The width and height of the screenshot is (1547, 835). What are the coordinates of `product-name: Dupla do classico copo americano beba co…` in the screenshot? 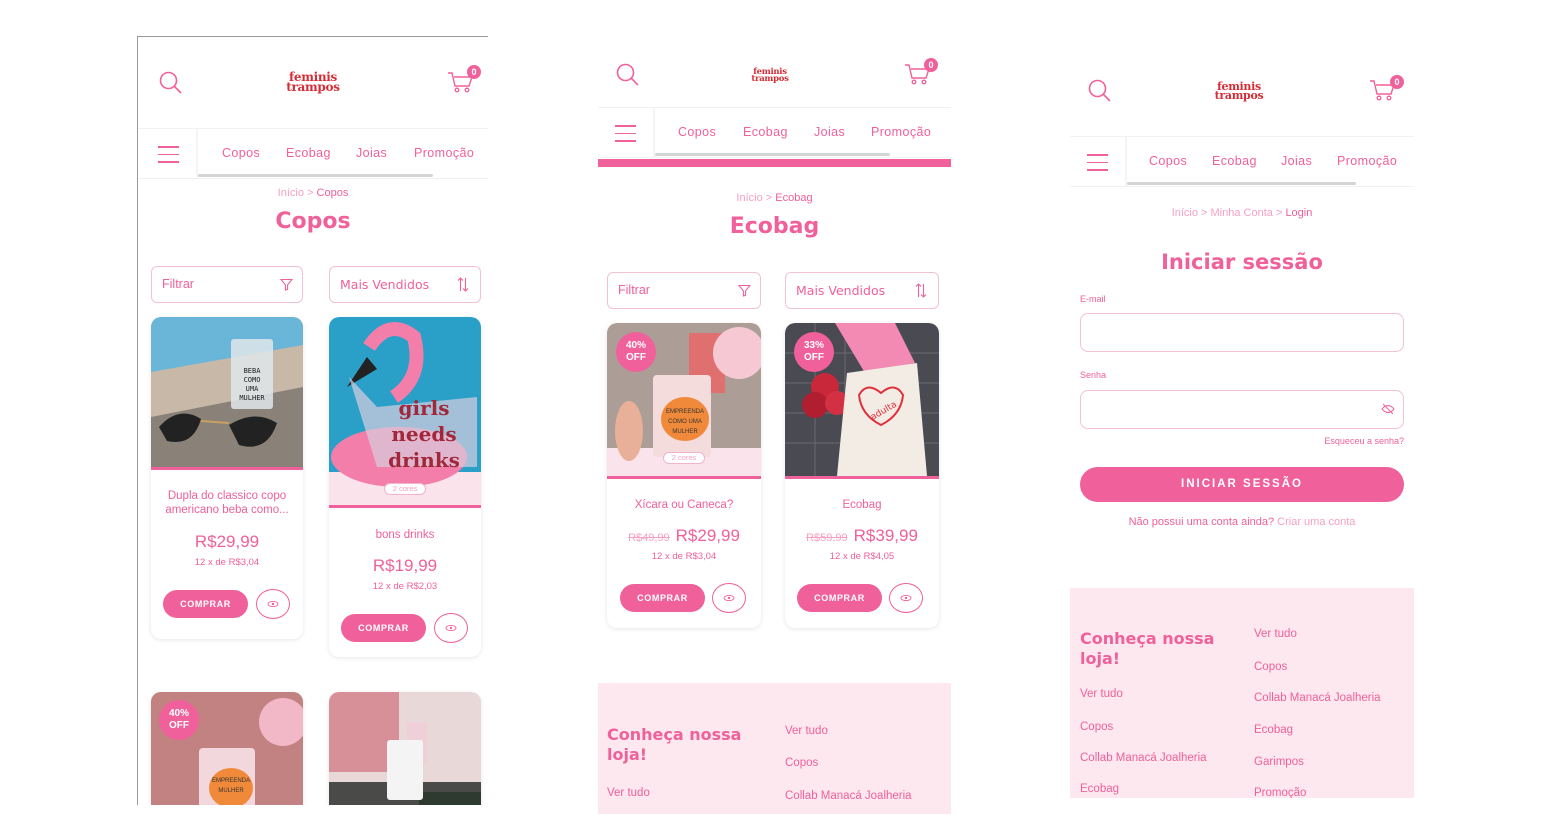 It's located at (227, 503).